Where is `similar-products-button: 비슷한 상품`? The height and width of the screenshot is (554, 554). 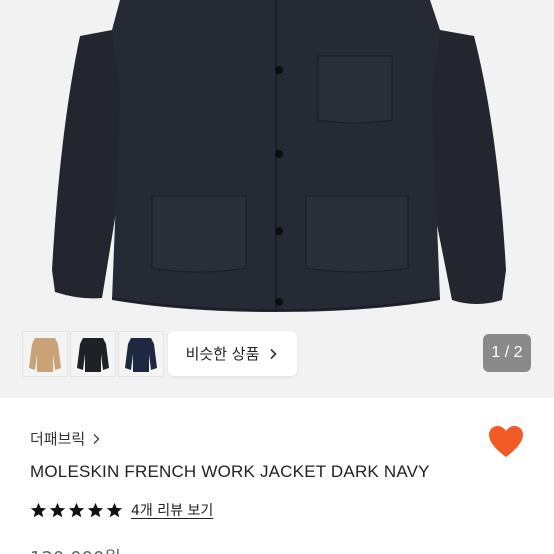 similar-products-button: 비슷한 상품 is located at coordinates (232, 353).